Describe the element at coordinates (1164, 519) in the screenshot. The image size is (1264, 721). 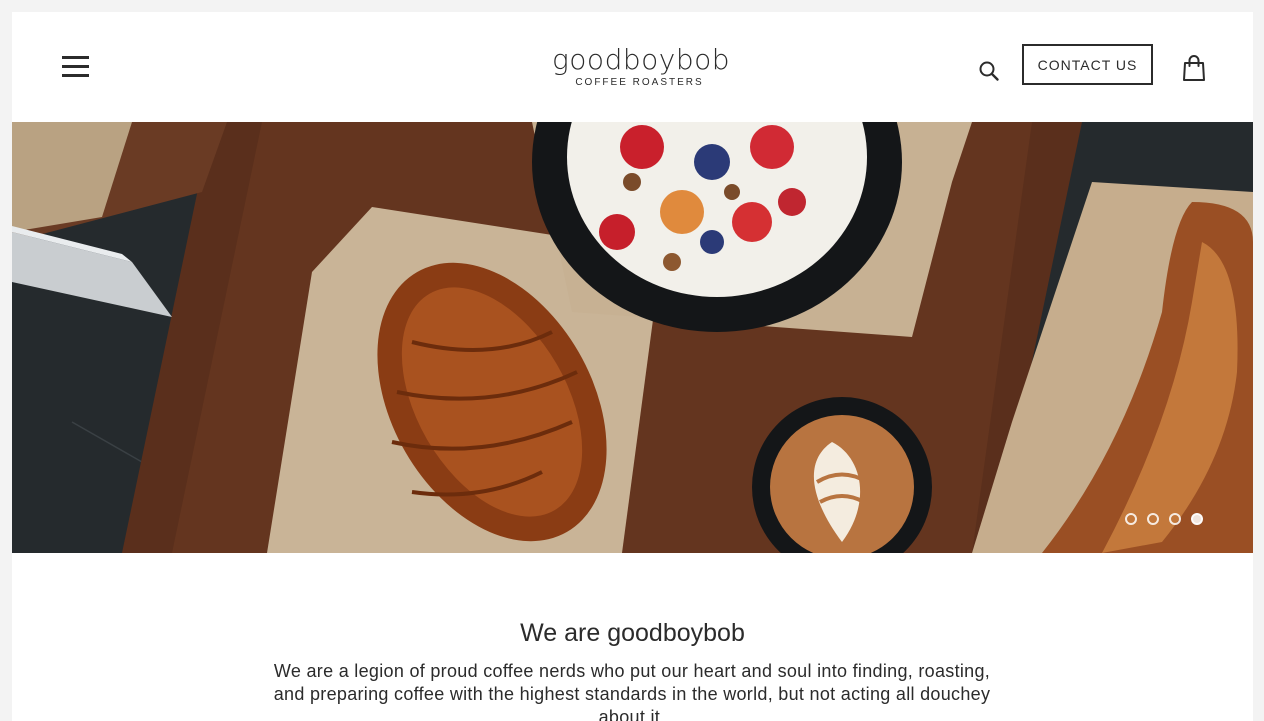
I see `carousel-pagination` at that location.